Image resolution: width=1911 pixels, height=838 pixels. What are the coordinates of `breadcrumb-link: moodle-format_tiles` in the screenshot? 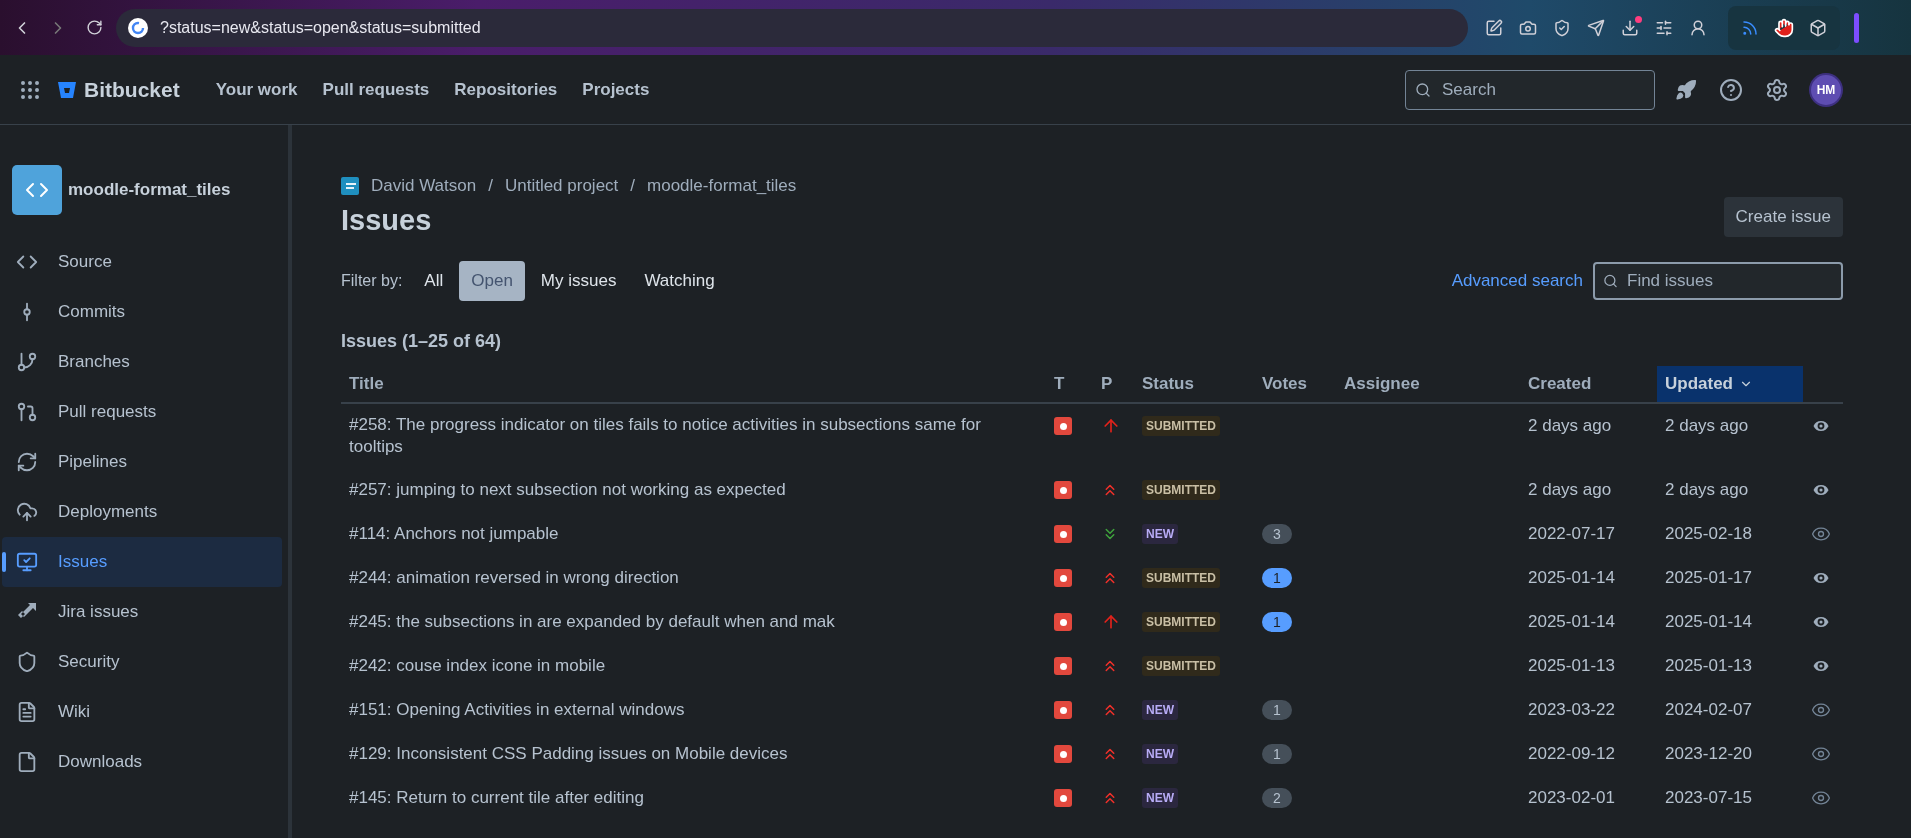 It's located at (722, 186).